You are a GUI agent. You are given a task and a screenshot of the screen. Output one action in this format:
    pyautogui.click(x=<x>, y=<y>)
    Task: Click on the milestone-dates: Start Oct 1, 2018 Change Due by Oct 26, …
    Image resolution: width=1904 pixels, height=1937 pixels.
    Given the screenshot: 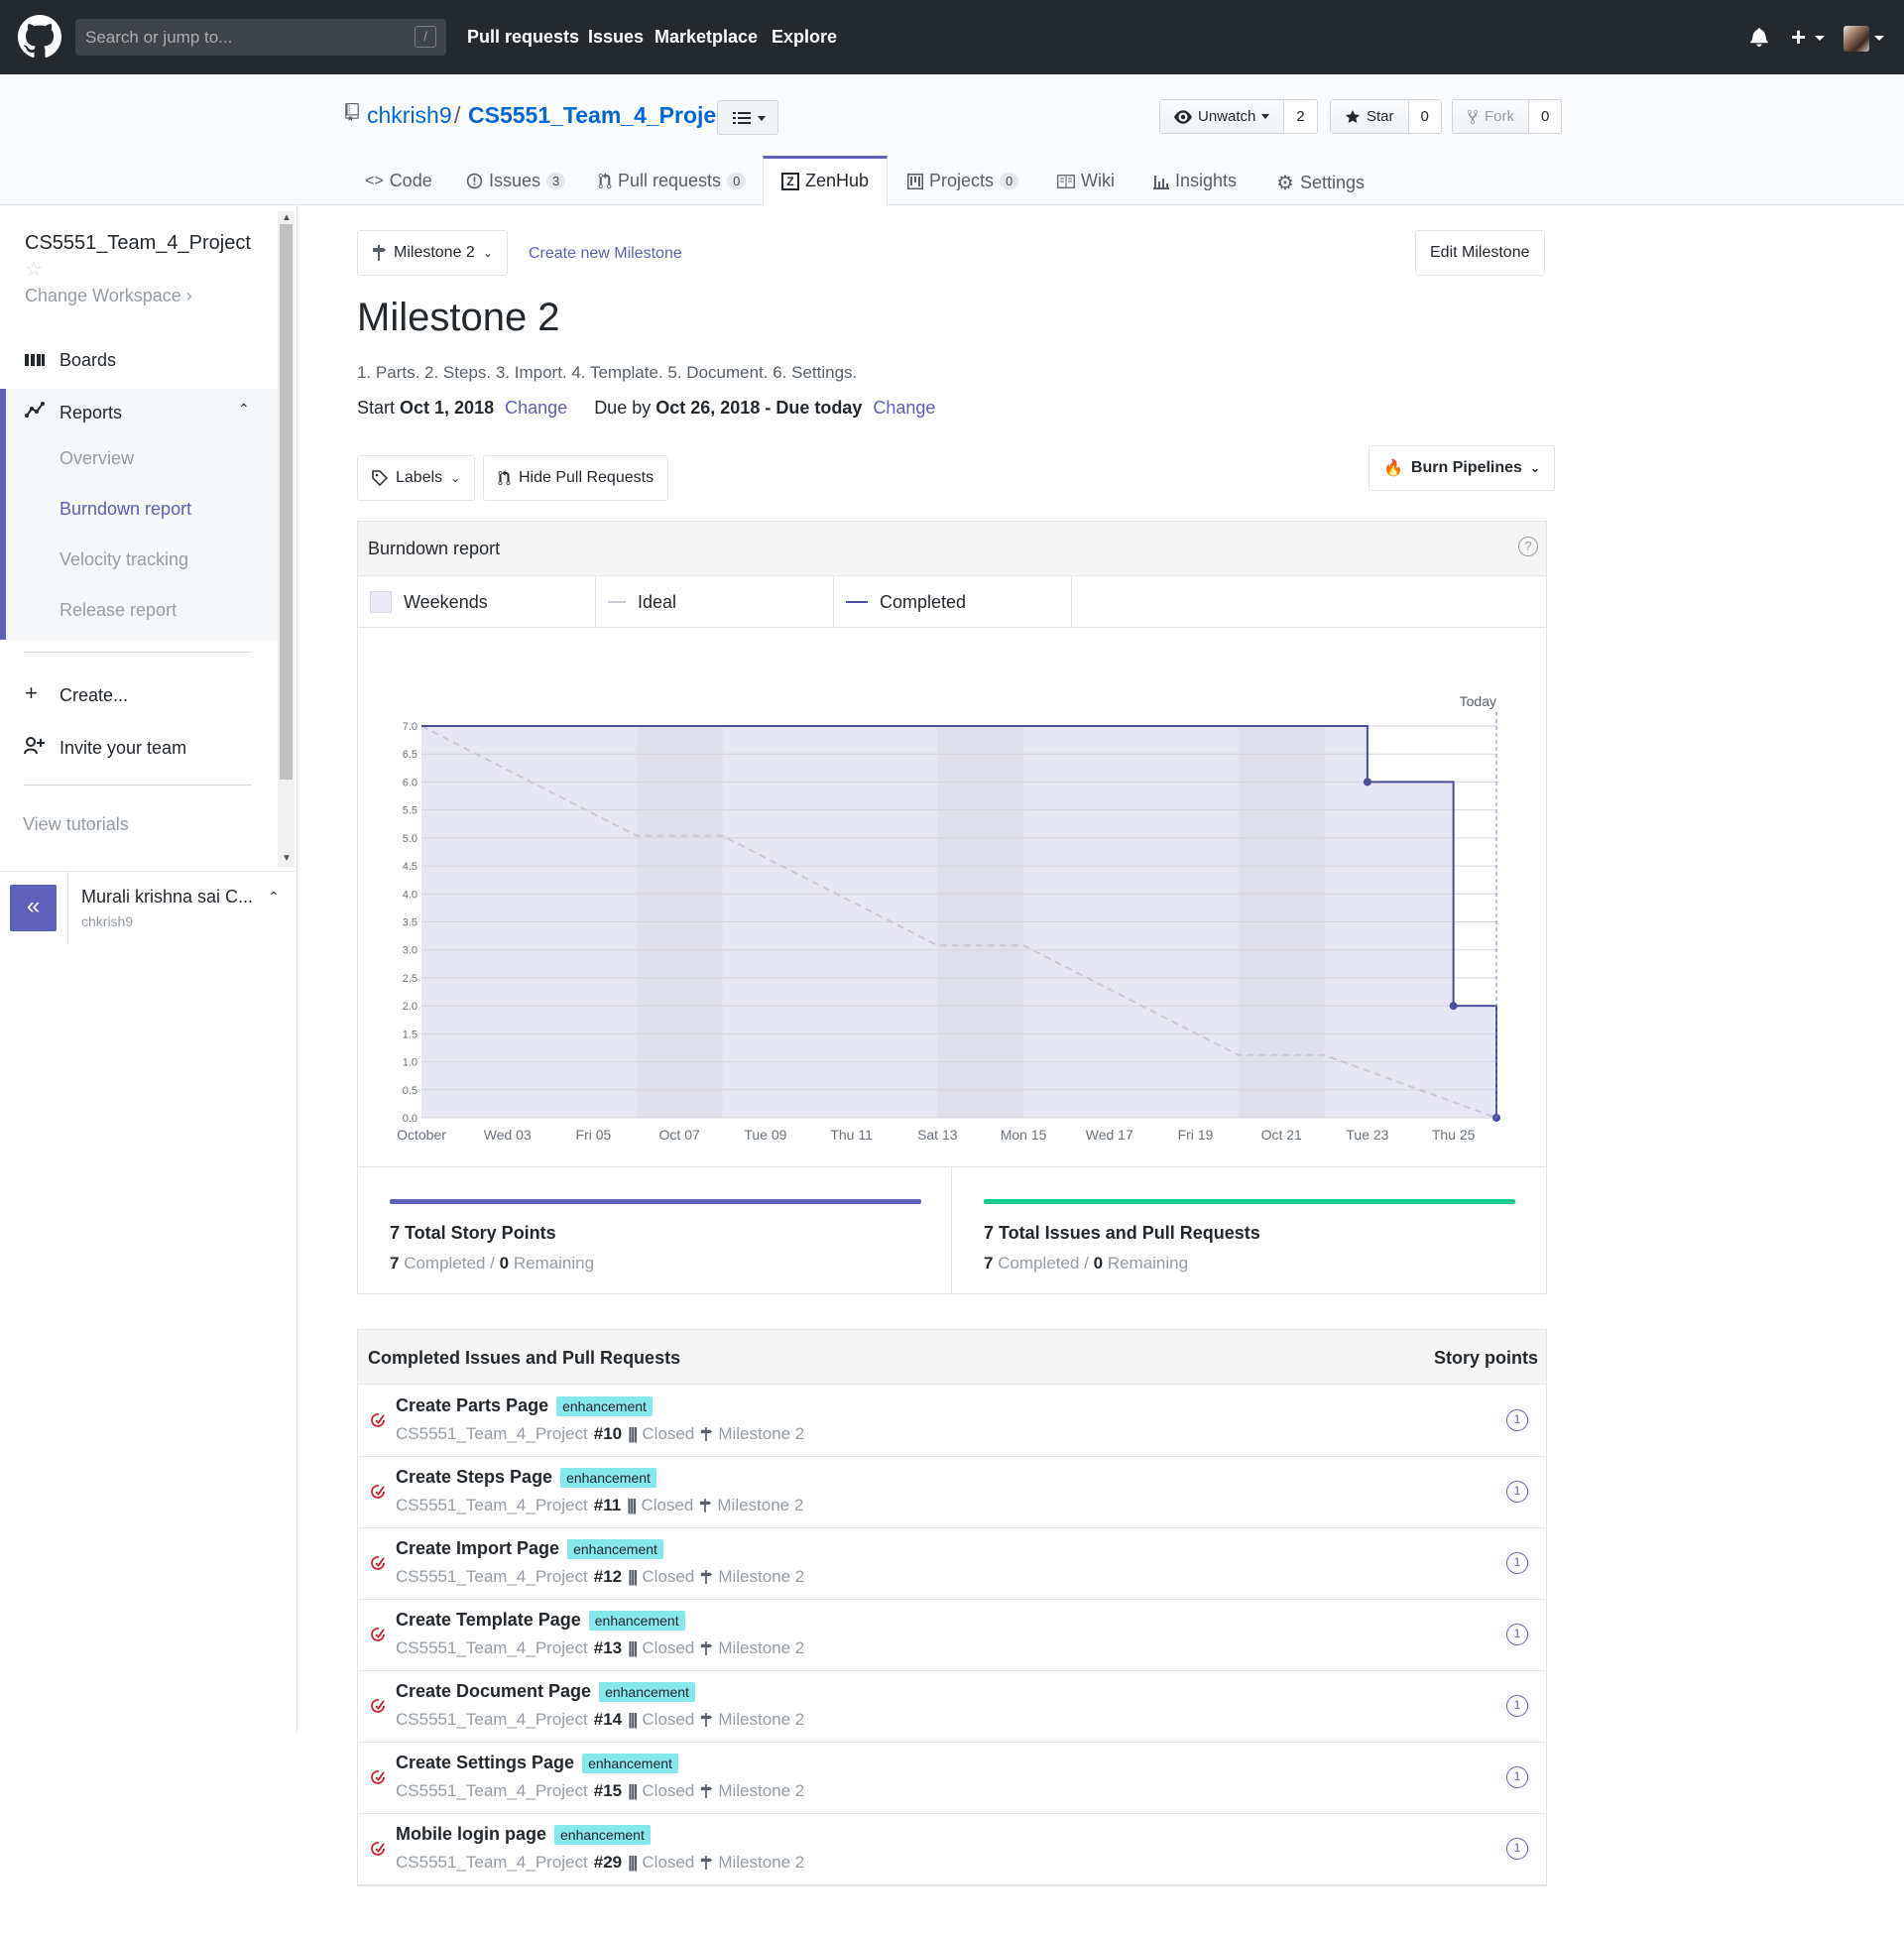 What is the action you would take?
    pyautogui.click(x=646, y=408)
    